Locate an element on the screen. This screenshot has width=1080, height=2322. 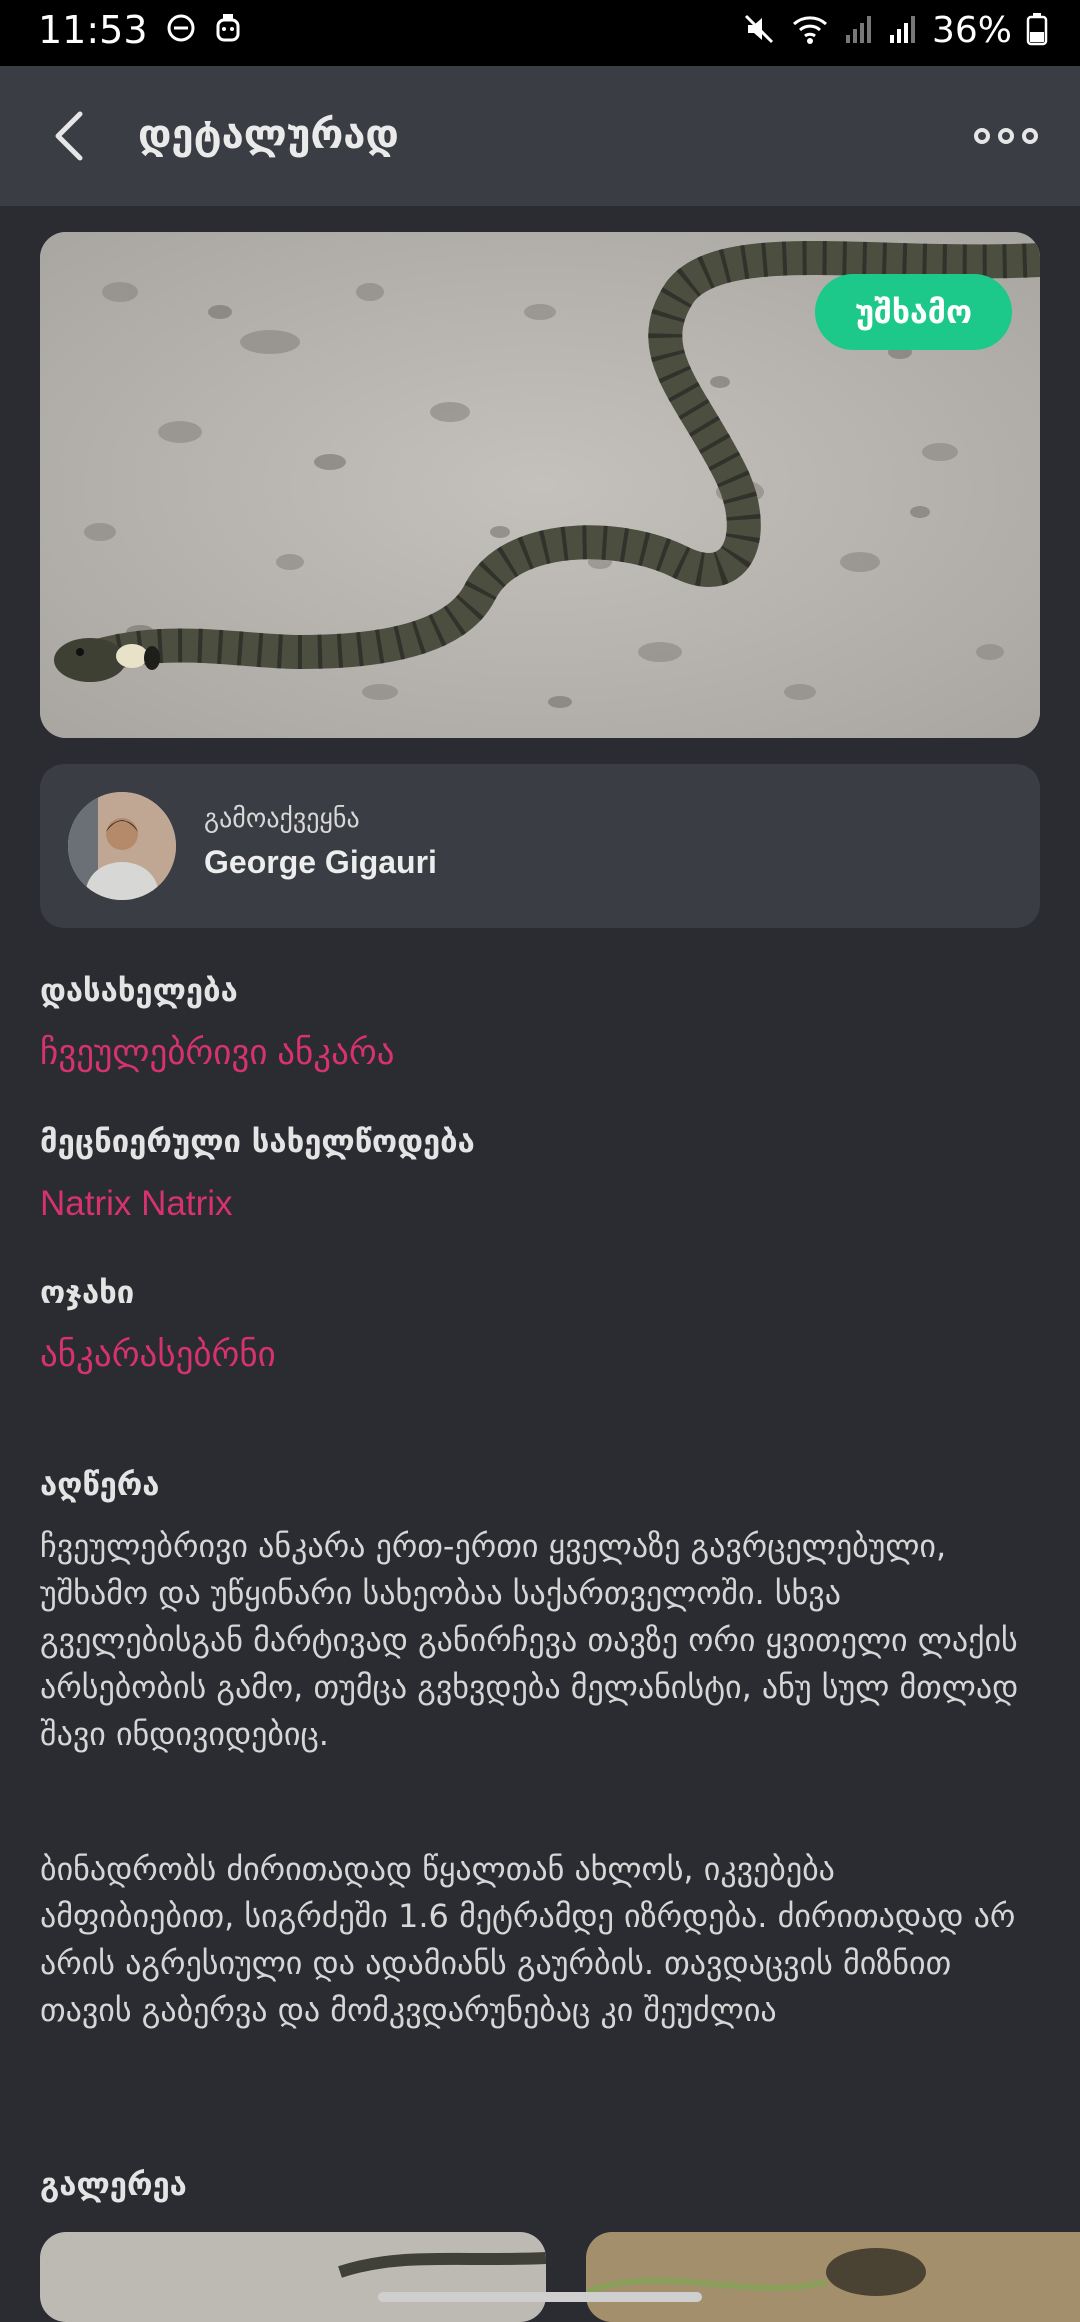
author-label: გამოაქვეყნა is located at coordinates (282, 819).